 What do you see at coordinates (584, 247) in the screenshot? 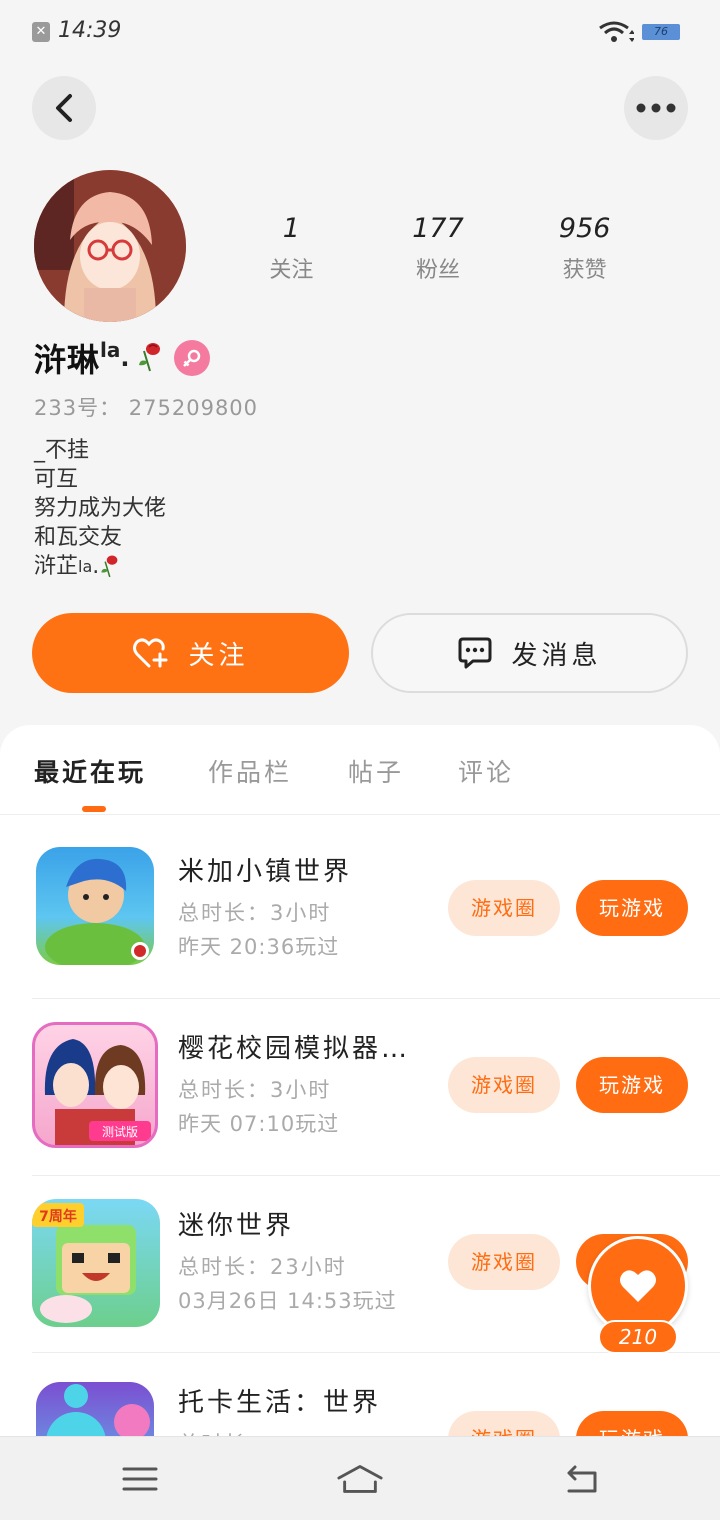
I see `stat-likes: 956 获赞` at bounding box center [584, 247].